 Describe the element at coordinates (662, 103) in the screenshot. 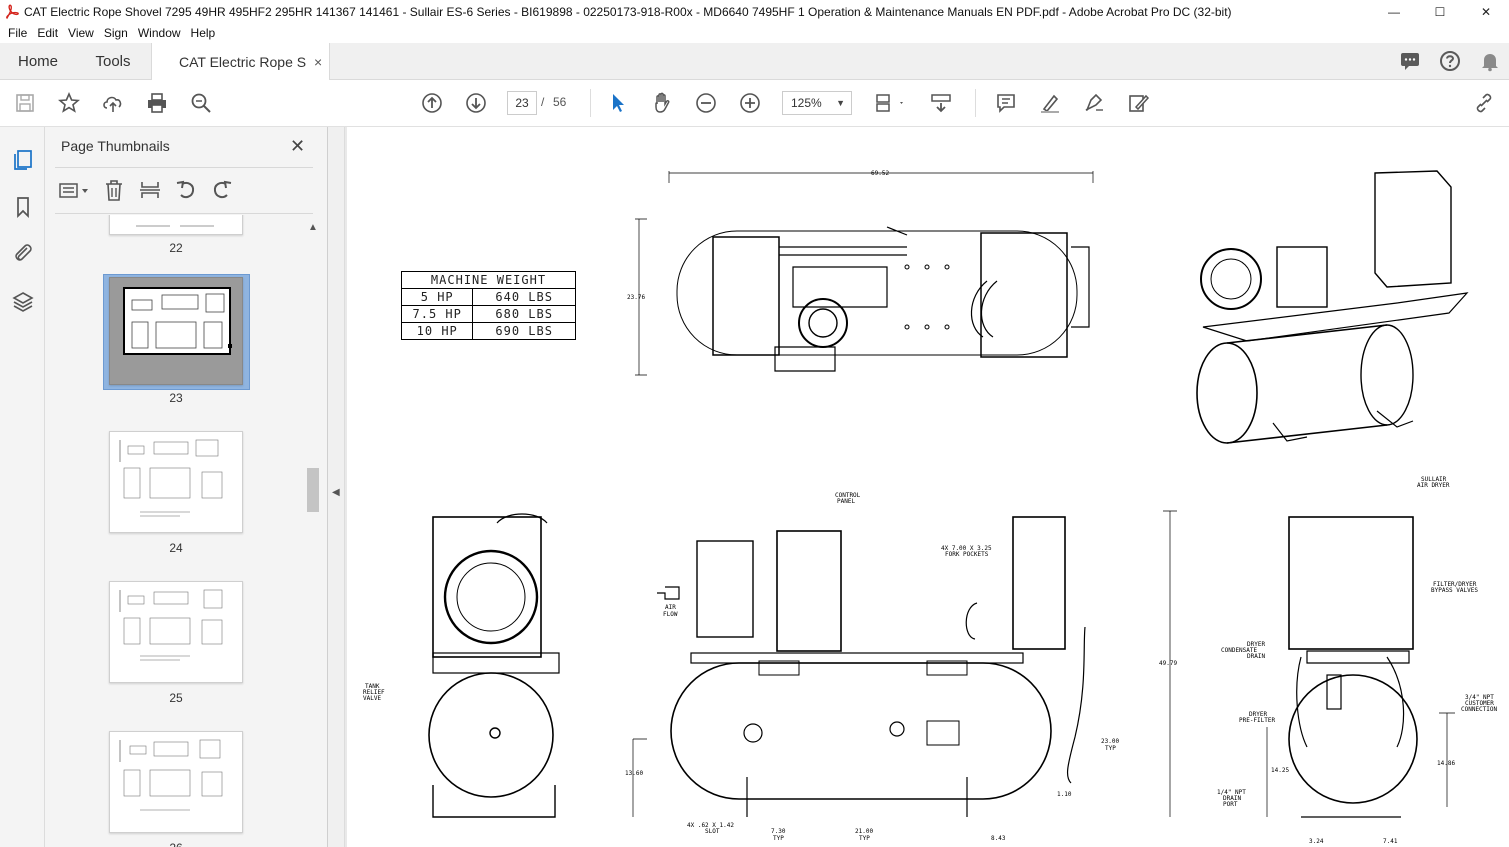

I see `hand-icon` at that location.